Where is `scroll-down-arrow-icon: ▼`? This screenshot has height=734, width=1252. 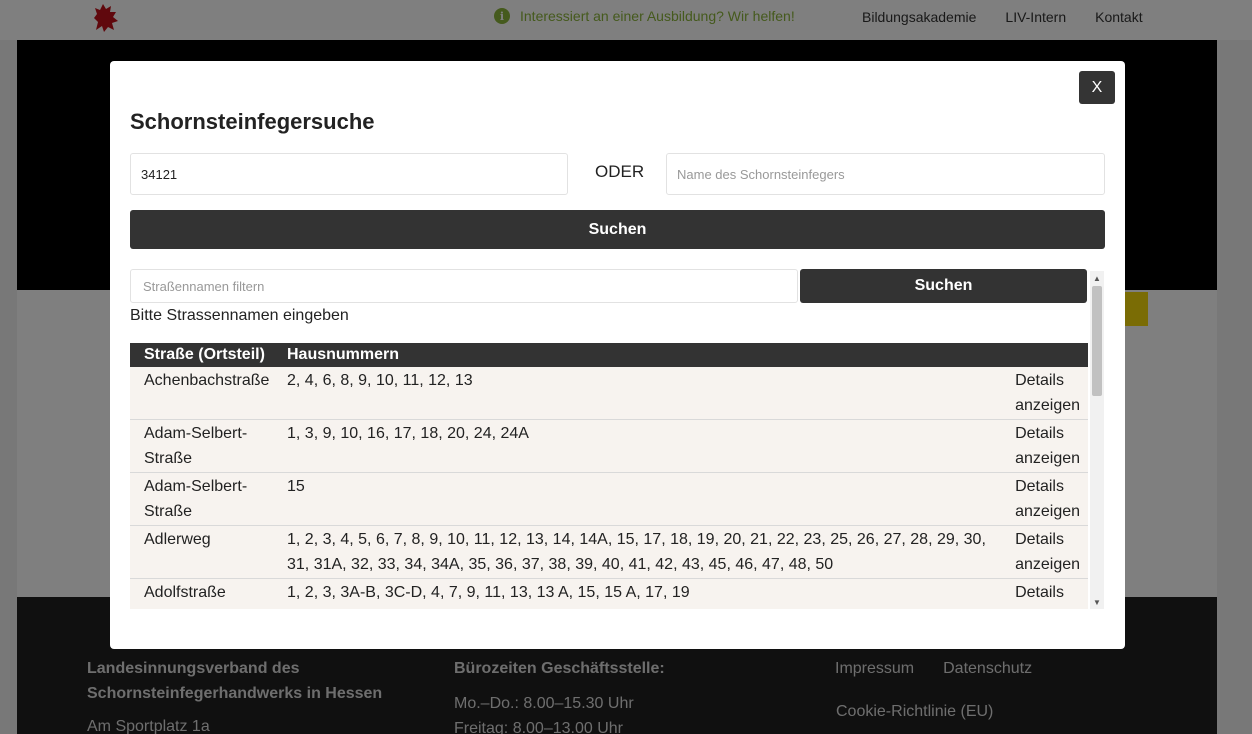
scroll-down-arrow-icon: ▼ is located at coordinates (1097, 602).